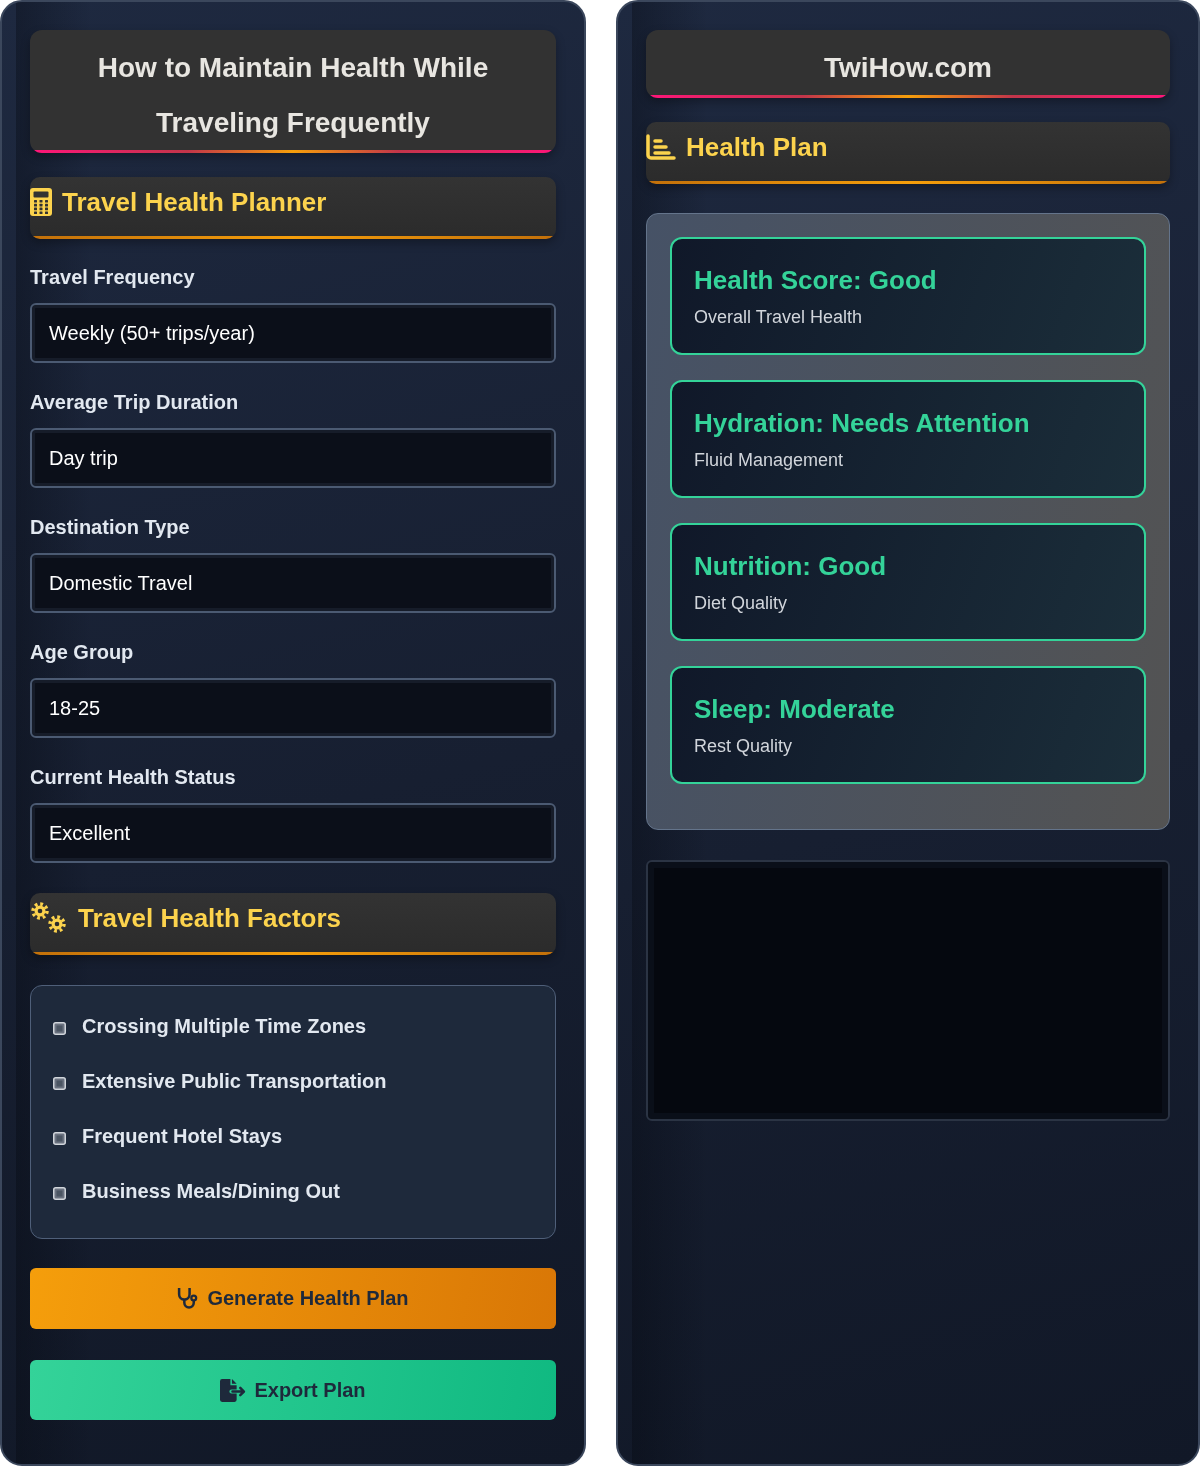 The height and width of the screenshot is (1466, 1202). Describe the element at coordinates (49, 918) in the screenshot. I see `gears-icon` at that location.